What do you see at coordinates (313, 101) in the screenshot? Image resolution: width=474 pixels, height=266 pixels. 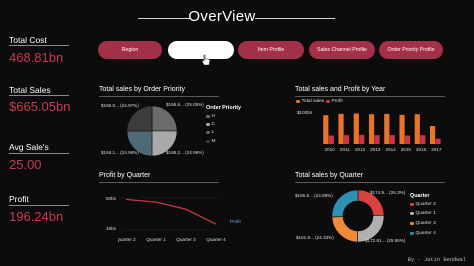 I see `legend-label: Total sales` at bounding box center [313, 101].